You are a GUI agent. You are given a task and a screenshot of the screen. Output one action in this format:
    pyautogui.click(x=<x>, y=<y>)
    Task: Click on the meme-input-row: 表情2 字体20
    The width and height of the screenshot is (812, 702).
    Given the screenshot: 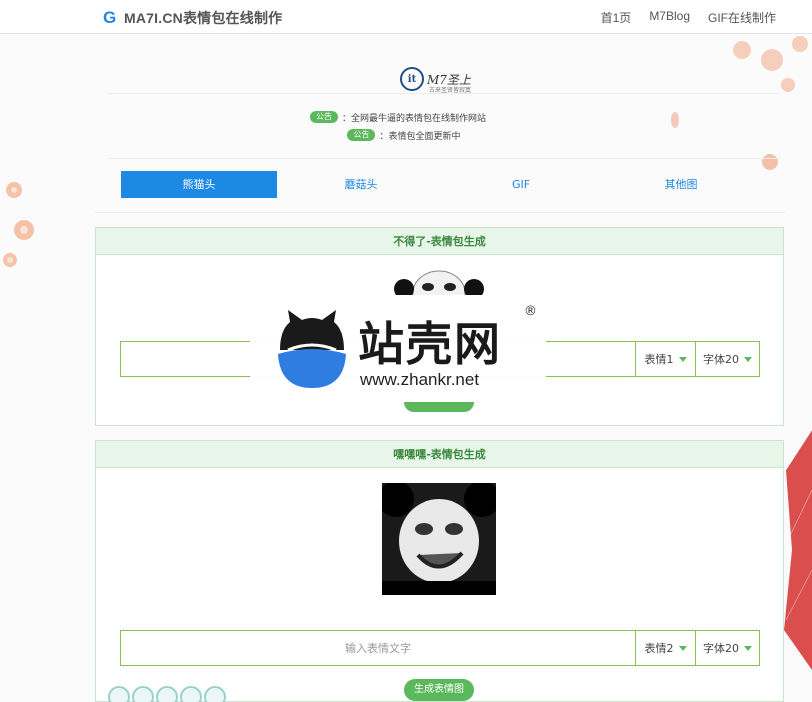 What is the action you would take?
    pyautogui.click(x=440, y=648)
    